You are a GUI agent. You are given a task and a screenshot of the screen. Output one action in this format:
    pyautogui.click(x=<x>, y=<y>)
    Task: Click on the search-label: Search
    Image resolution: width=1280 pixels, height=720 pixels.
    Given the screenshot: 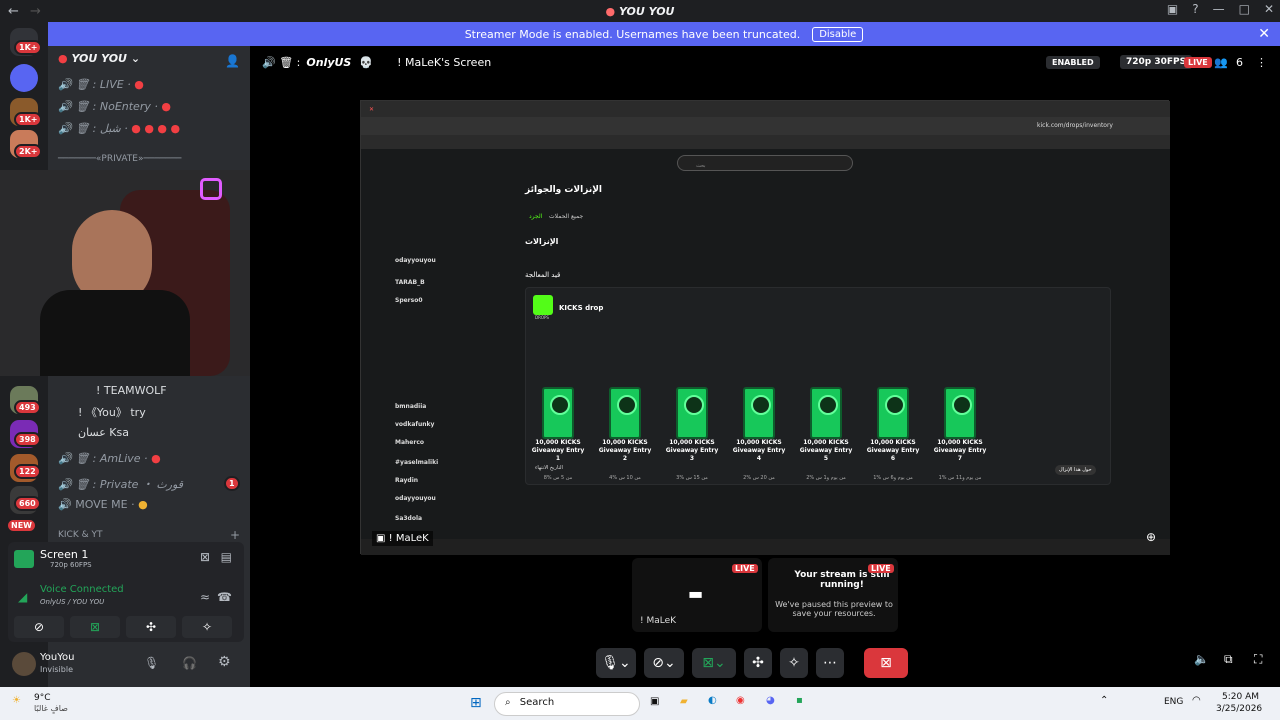 What is the action you would take?
    pyautogui.click(x=537, y=702)
    